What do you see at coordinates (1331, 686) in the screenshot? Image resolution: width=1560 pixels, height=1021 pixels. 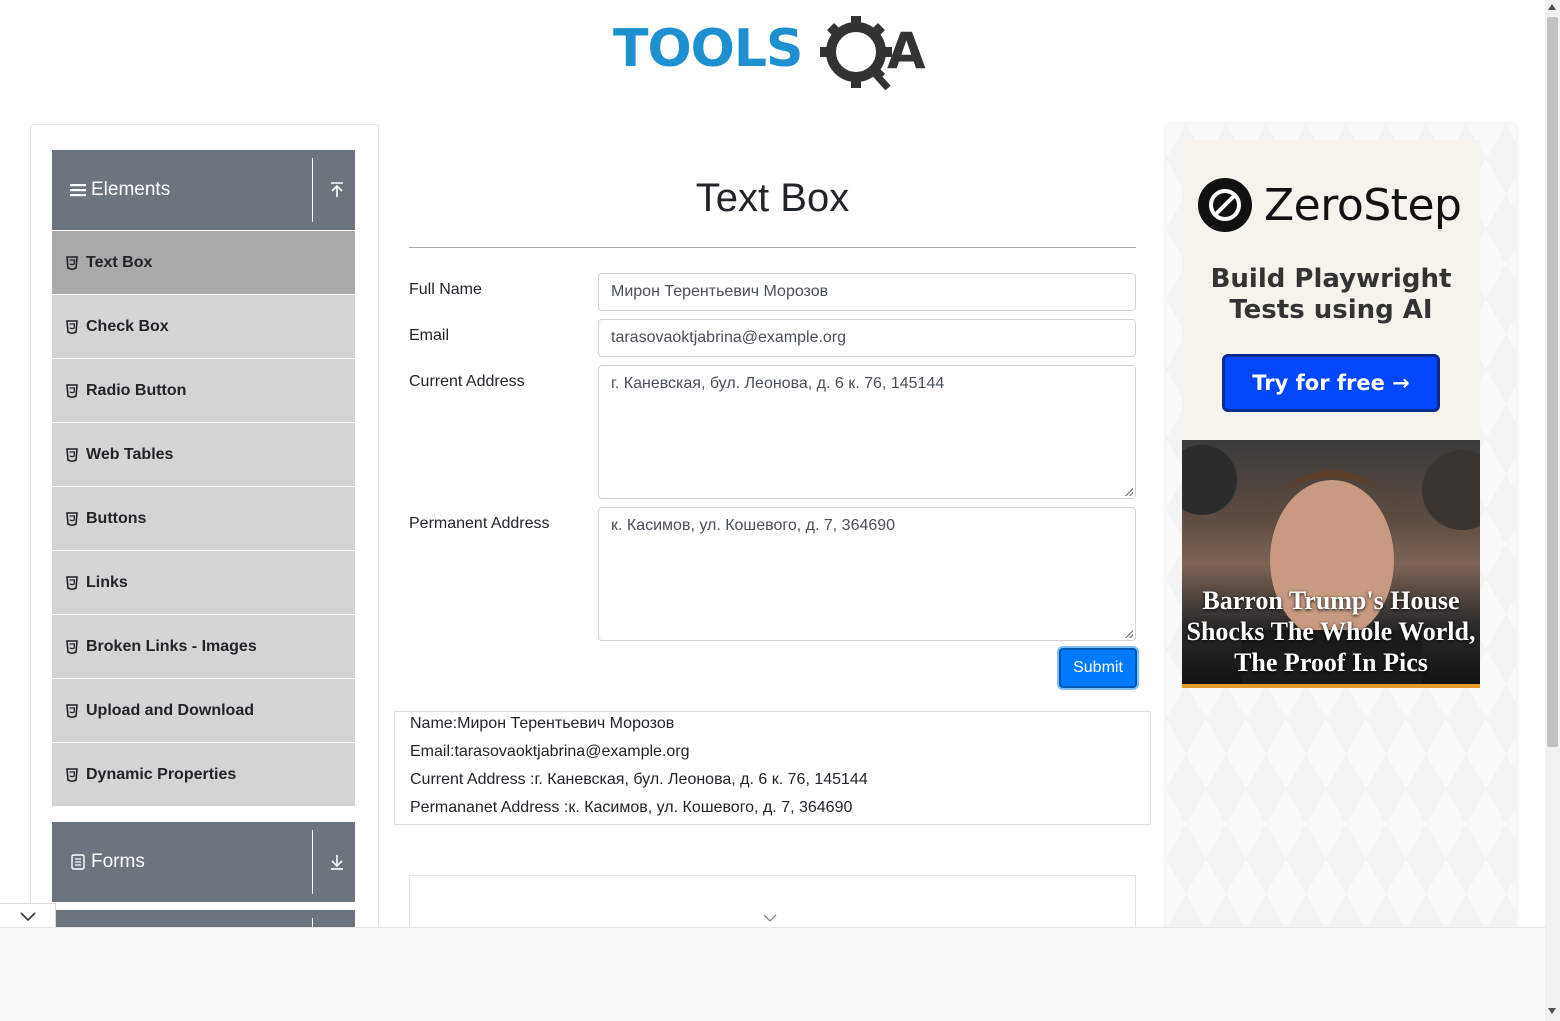 I see `ad-accent-bar` at bounding box center [1331, 686].